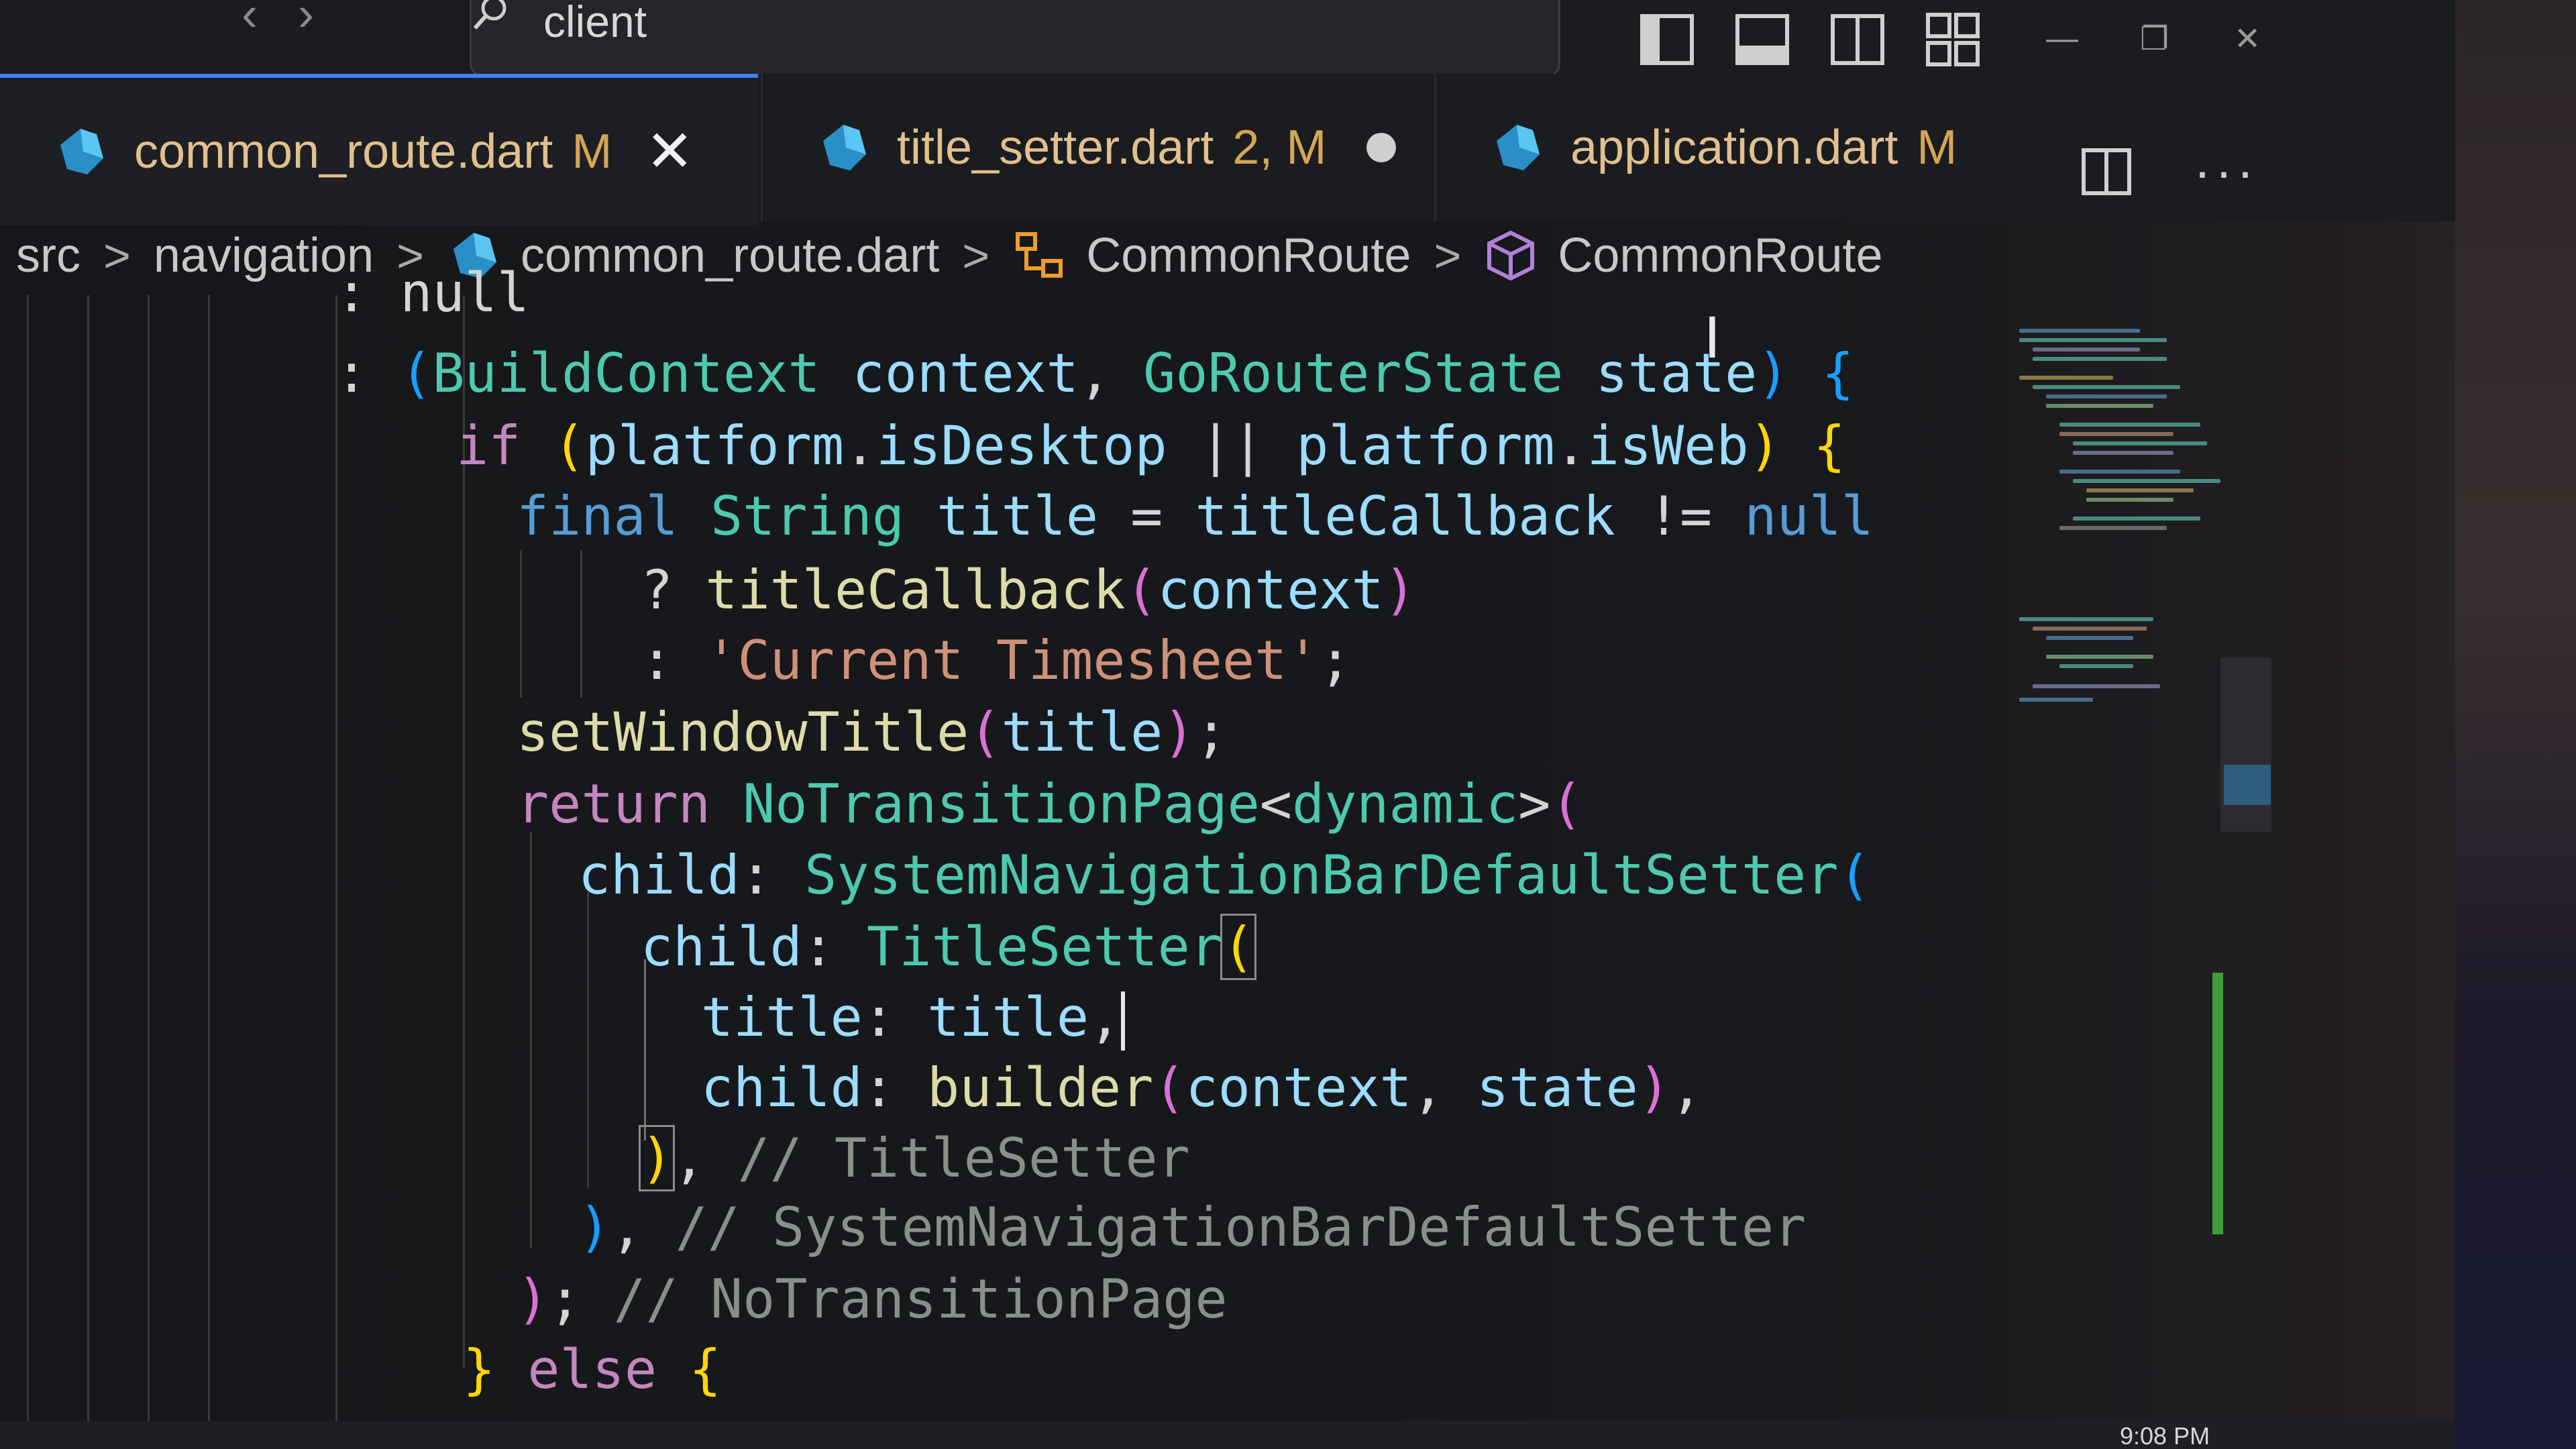  I want to click on code-token: SystemNavigationBarDefaultSetter, so click(1321, 875).